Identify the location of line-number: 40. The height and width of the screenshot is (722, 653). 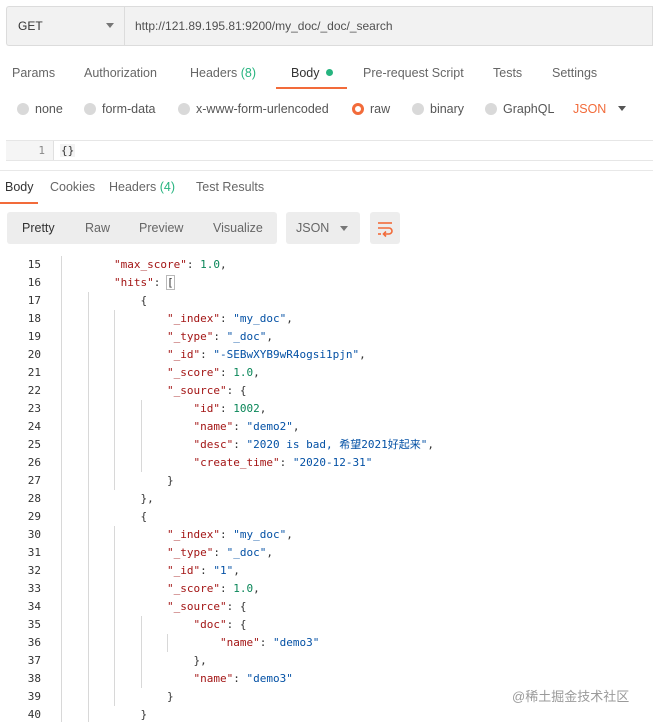
(34, 714).